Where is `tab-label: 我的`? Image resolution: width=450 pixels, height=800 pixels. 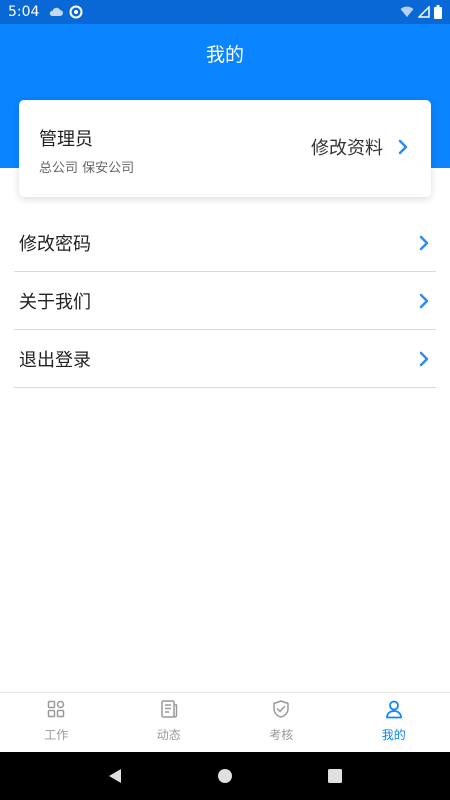
tab-label: 我的 is located at coordinates (393, 735).